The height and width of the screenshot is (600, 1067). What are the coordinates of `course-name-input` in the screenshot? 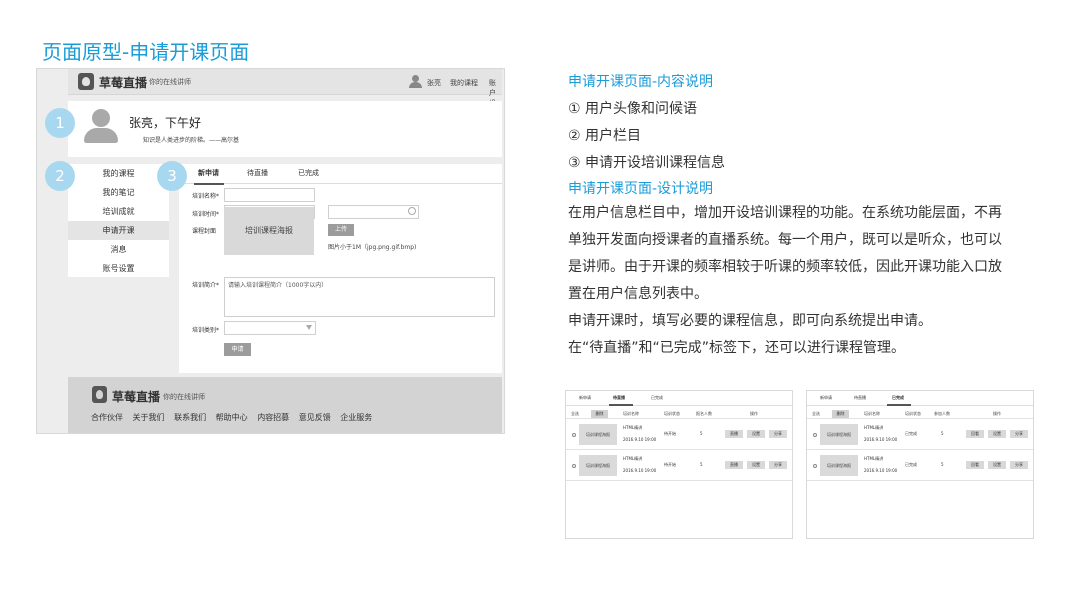 It's located at (269, 195).